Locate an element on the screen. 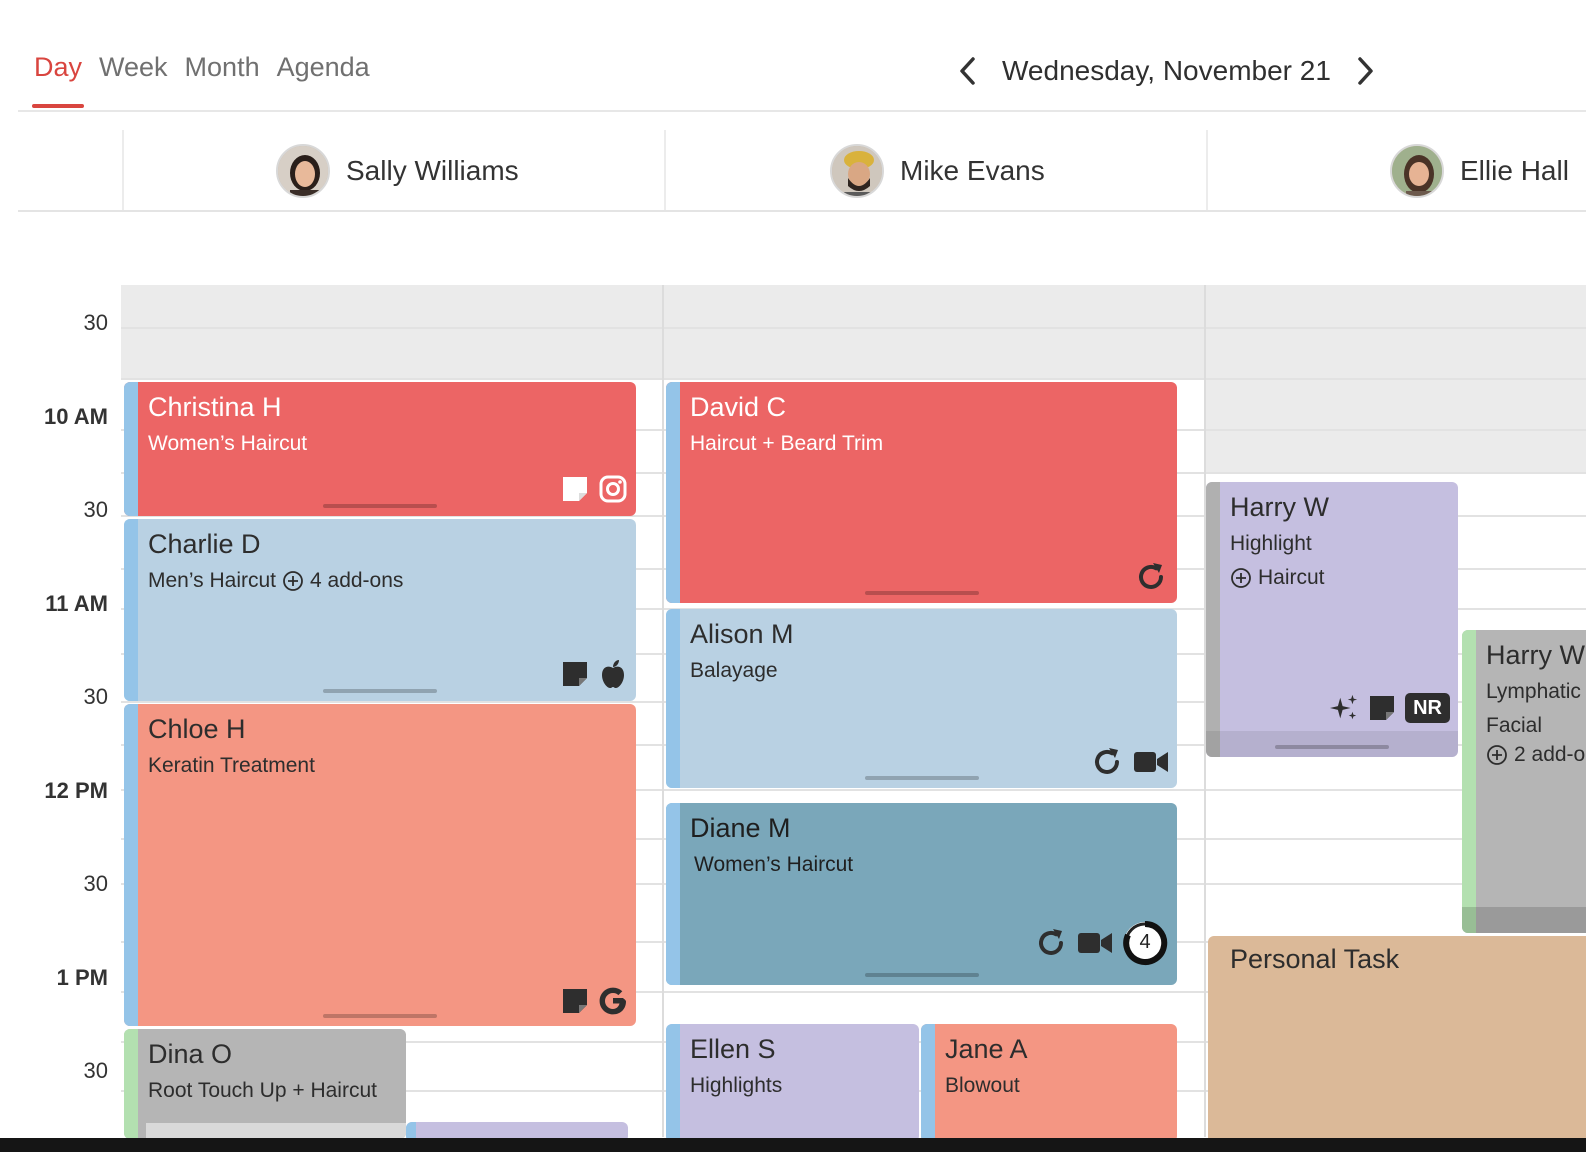 The height and width of the screenshot is (1152, 1586). service-name: Keratin Treatment is located at coordinates (231, 765).